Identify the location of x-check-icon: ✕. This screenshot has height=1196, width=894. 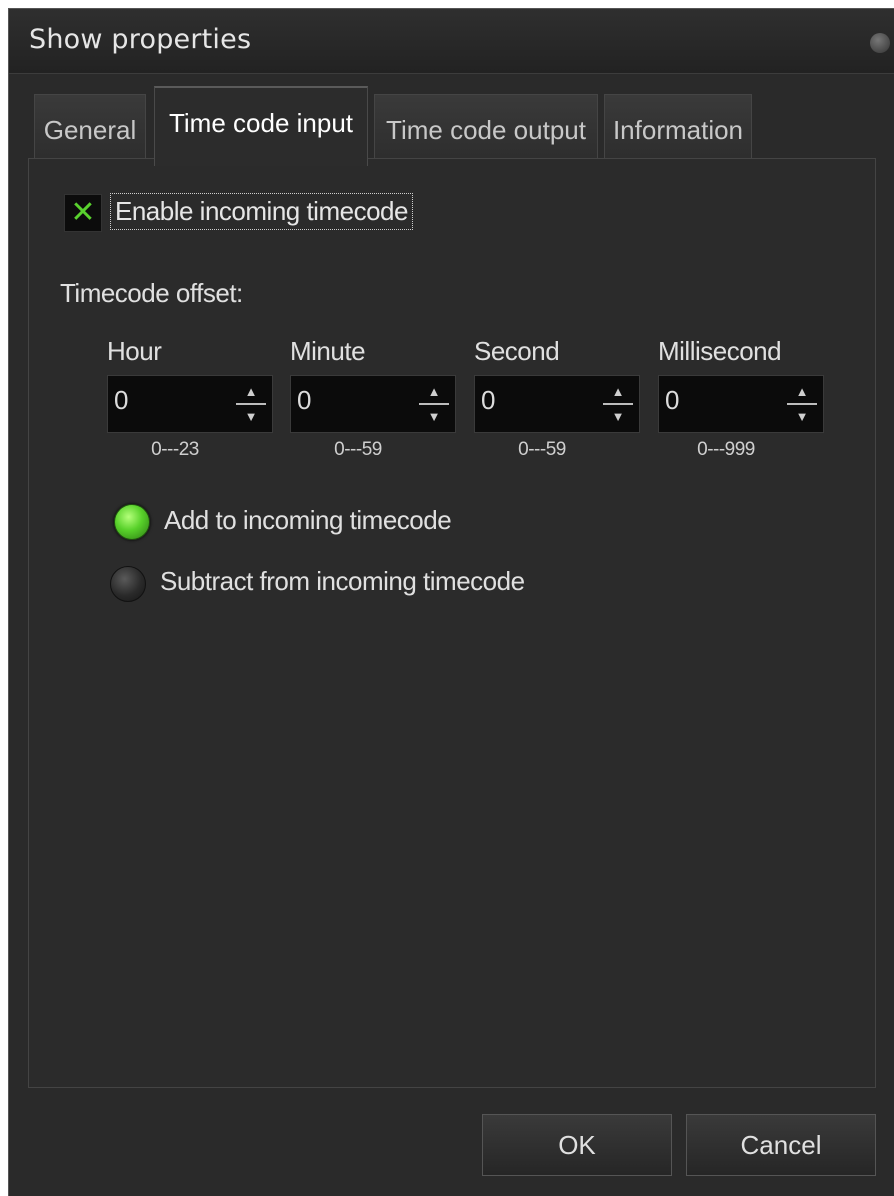
(83, 212).